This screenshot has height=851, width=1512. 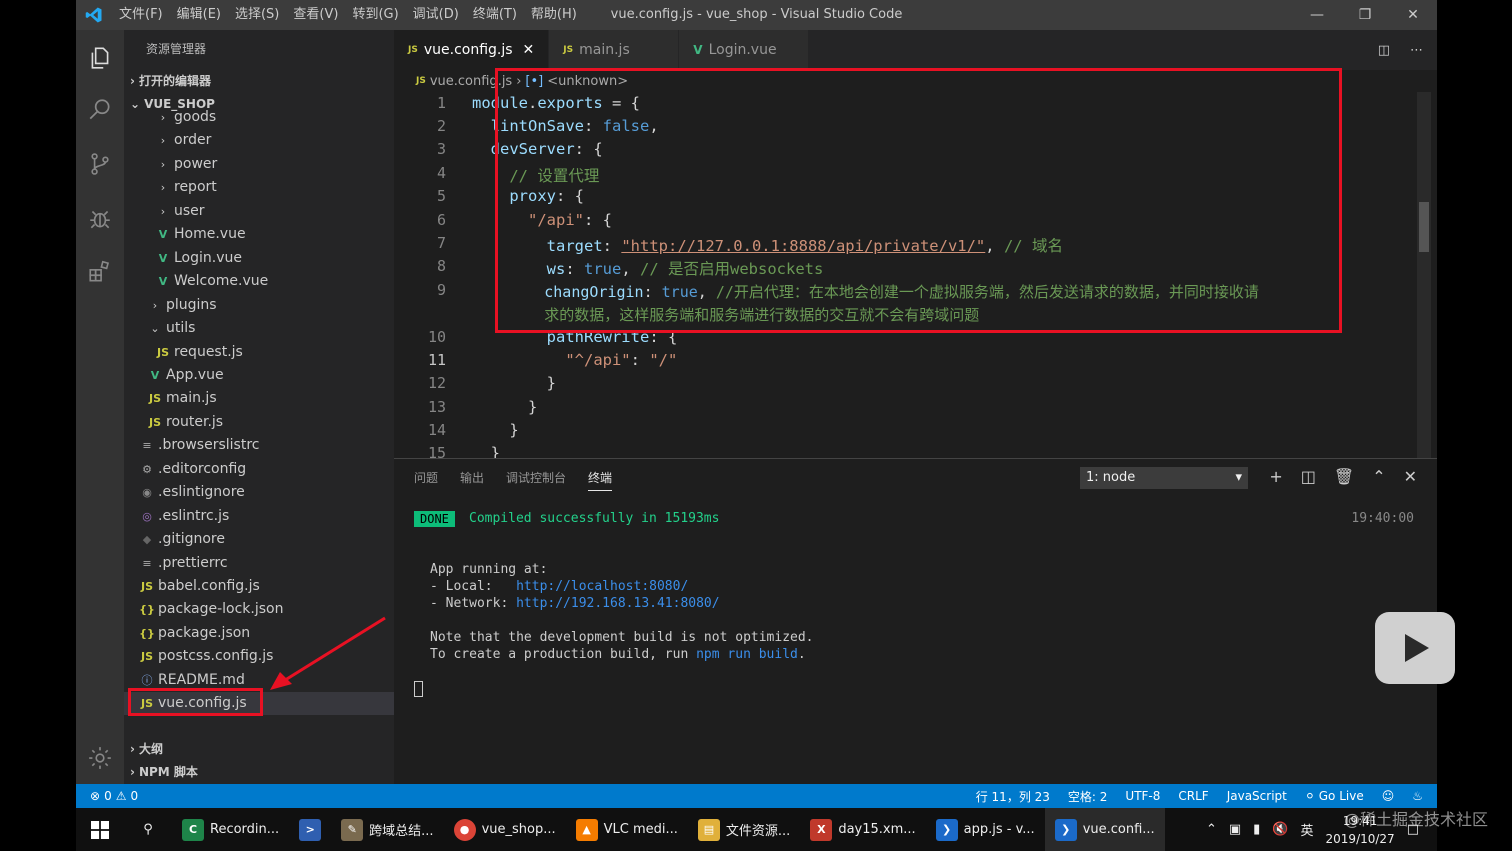 I want to click on go-live-button: ⚪ Go Live, so click(x=1334, y=796).